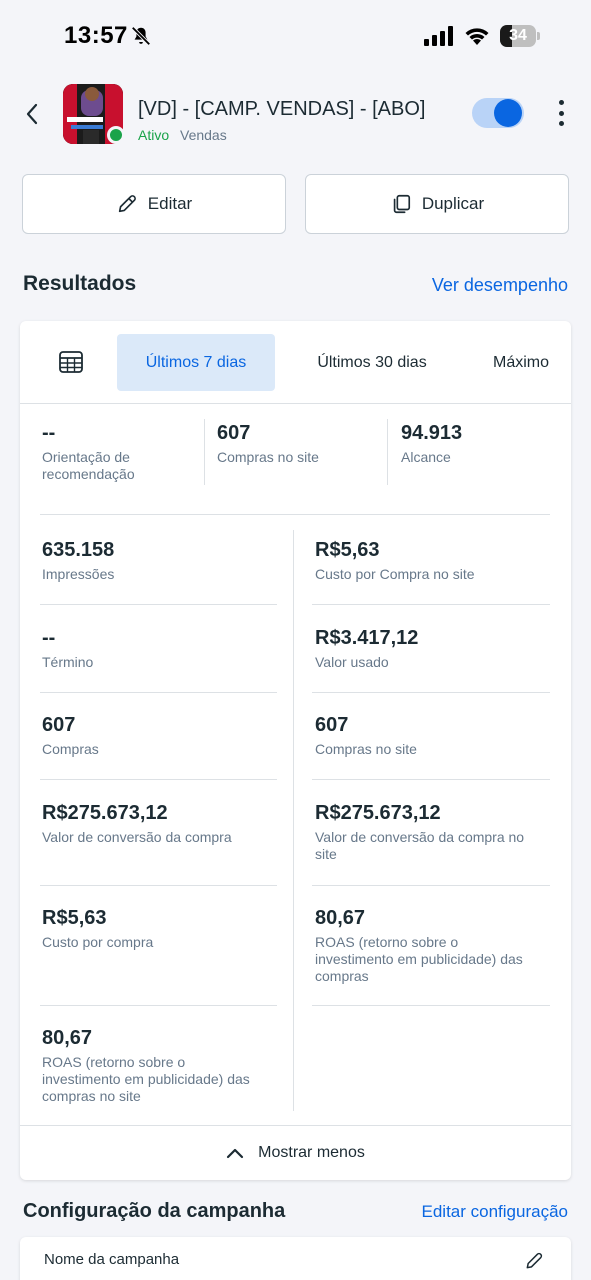 The height and width of the screenshot is (1280, 591). Describe the element at coordinates (116, 135) in the screenshot. I see `active-status-dot` at that location.